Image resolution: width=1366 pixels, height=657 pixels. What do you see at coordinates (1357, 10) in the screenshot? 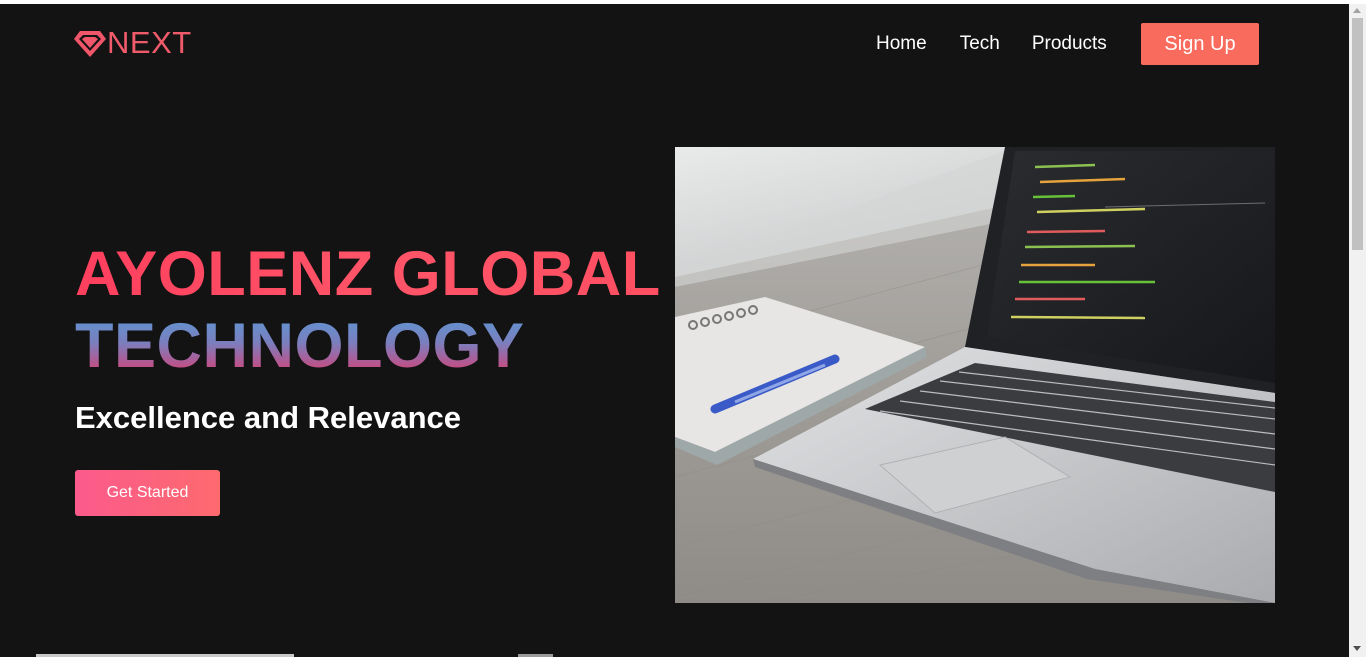
I see `scroll-up-arrow-icon` at bounding box center [1357, 10].